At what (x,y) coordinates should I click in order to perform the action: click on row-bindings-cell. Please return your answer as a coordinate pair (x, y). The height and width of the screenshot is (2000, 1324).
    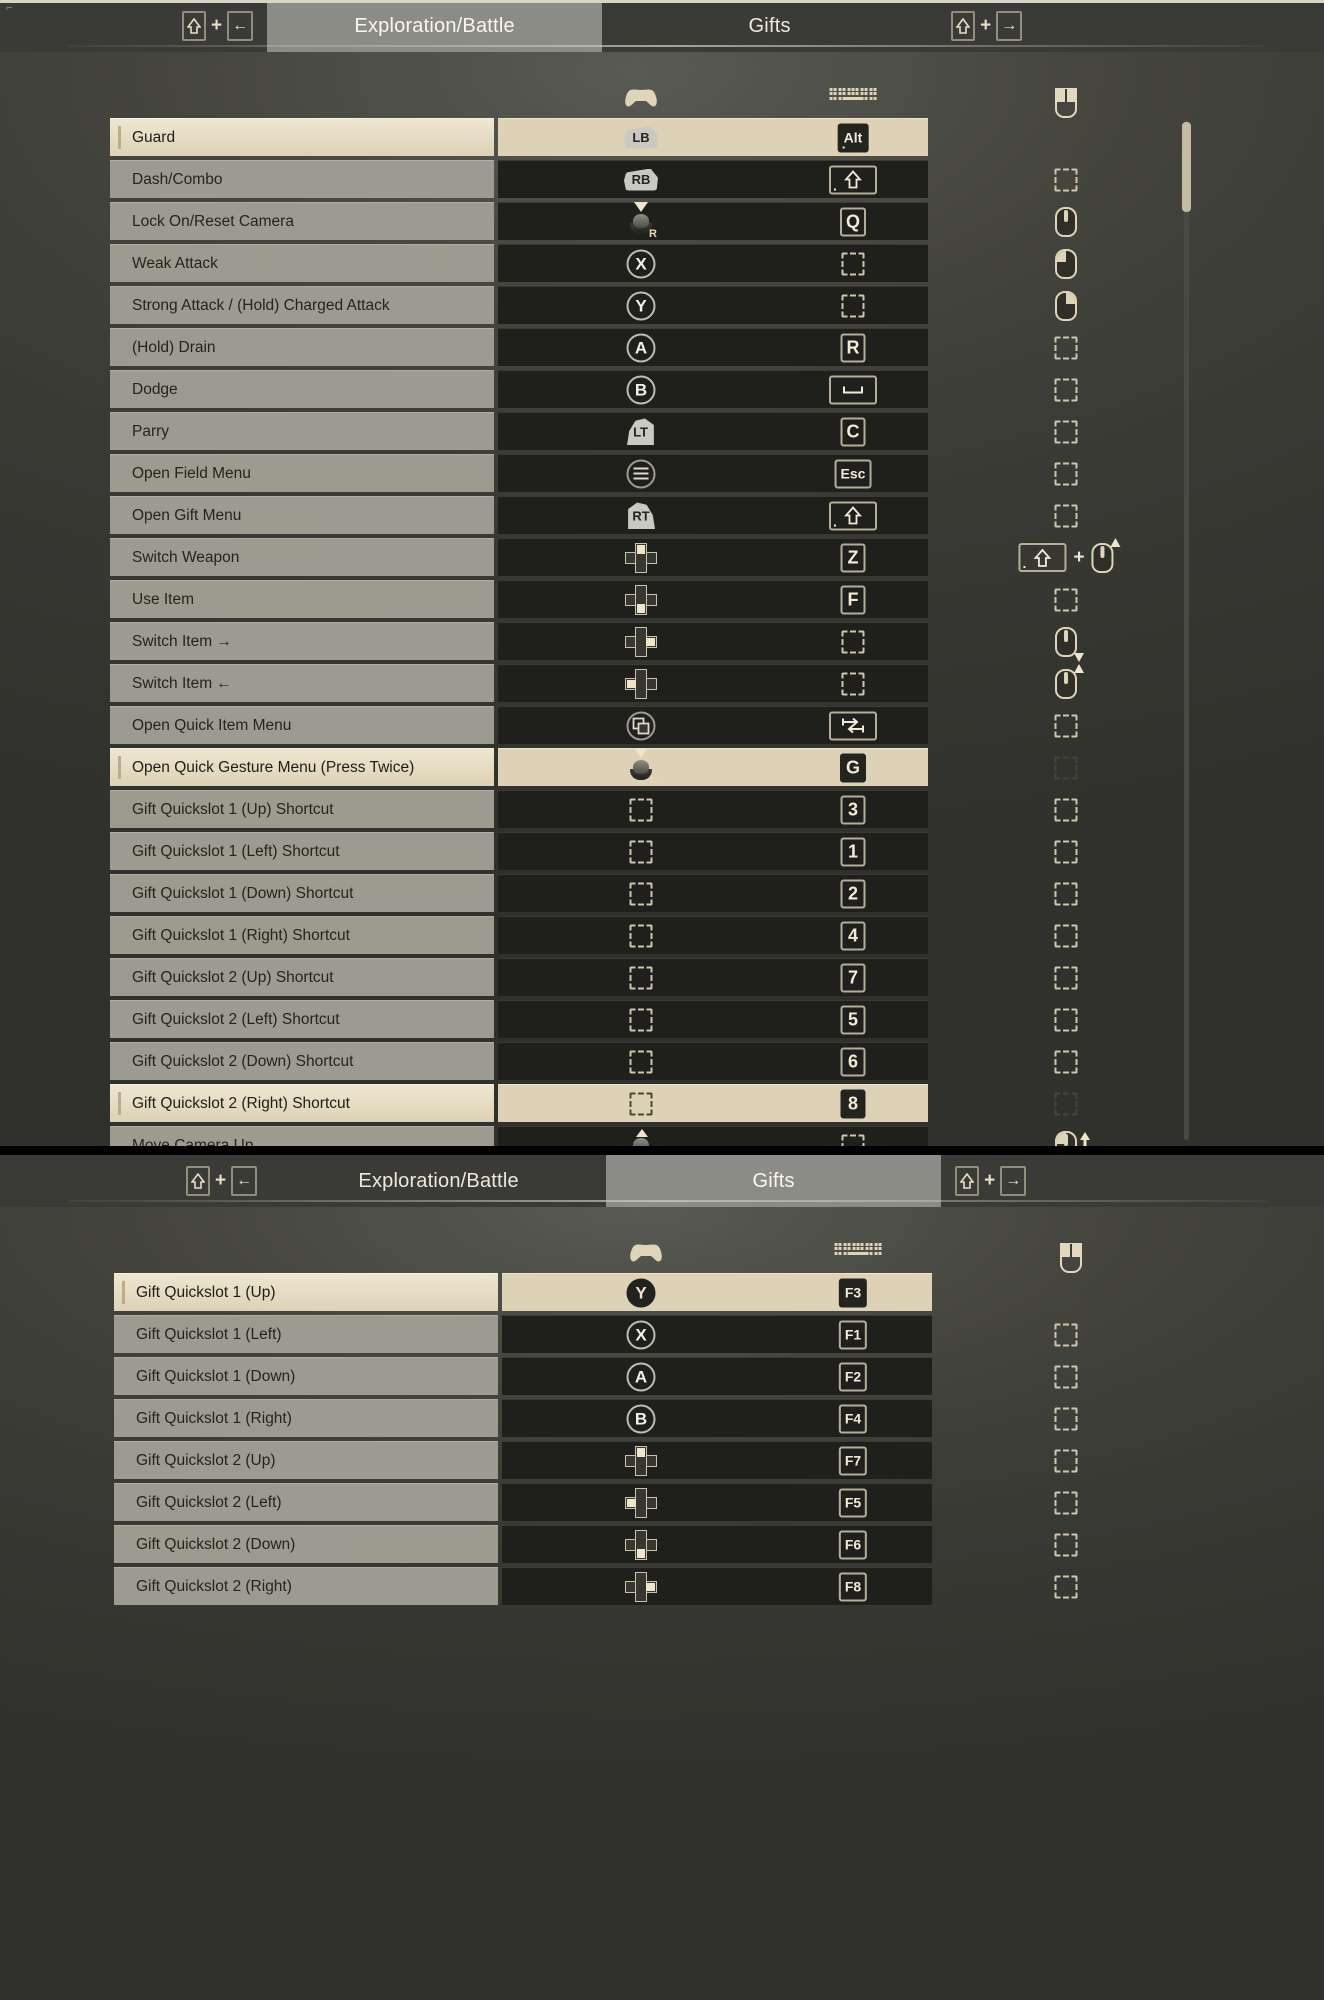
    Looking at the image, I should click on (788, 725).